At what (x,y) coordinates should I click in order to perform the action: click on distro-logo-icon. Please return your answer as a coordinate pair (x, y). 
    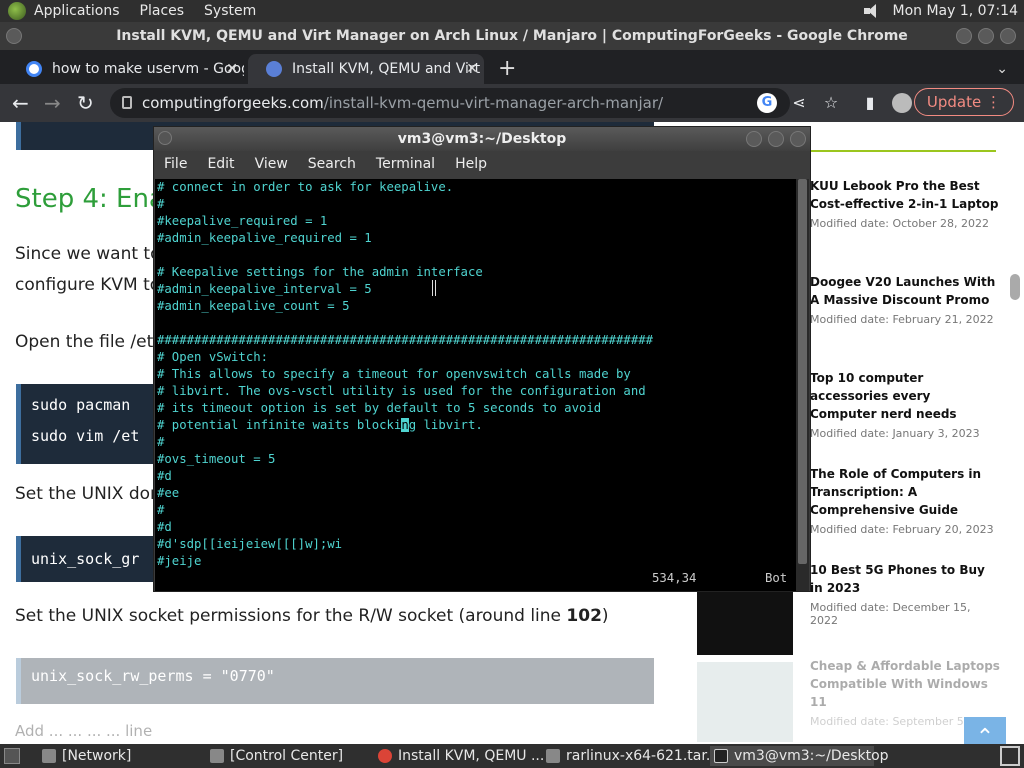
    Looking at the image, I should click on (17, 11).